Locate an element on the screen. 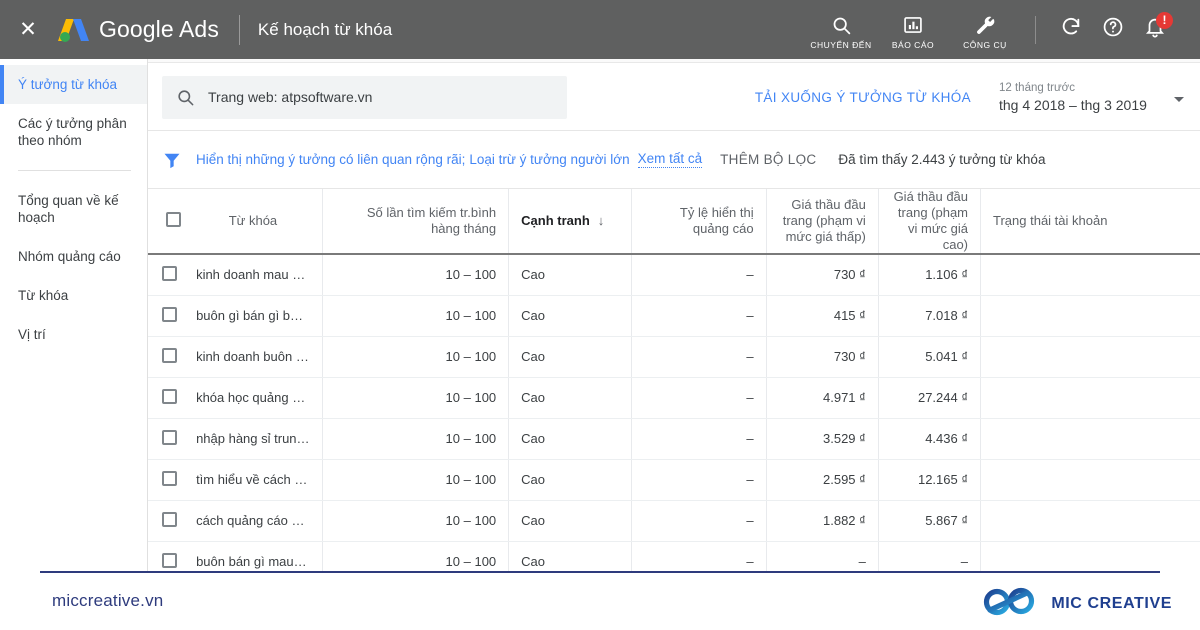  help-button is located at coordinates (1113, 30).